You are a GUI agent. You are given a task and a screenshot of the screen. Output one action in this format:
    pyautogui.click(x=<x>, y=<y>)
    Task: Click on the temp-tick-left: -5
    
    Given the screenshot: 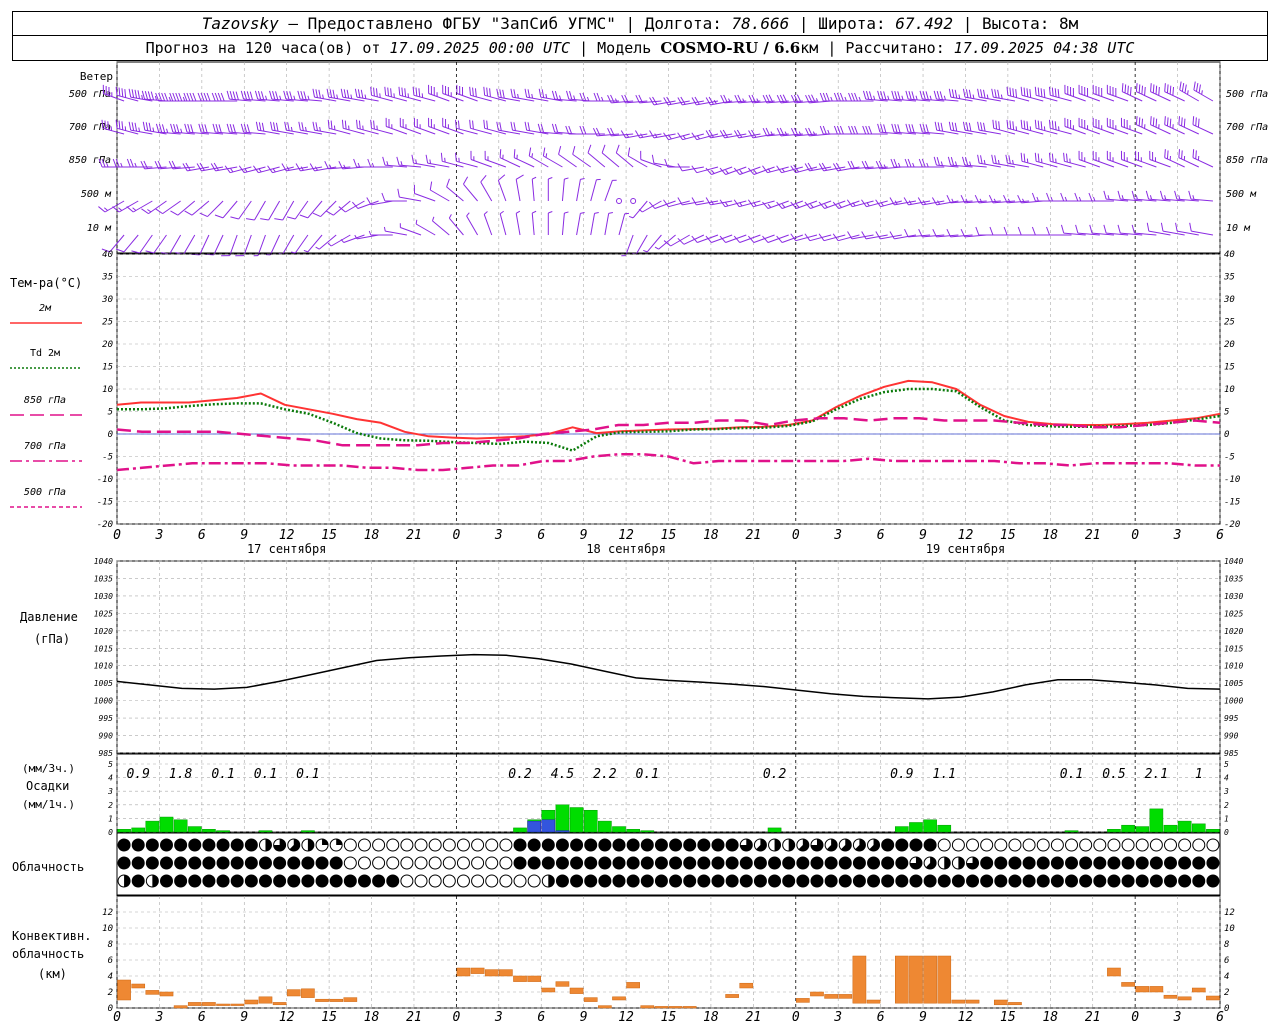 What is the action you would take?
    pyautogui.click(x=107, y=458)
    